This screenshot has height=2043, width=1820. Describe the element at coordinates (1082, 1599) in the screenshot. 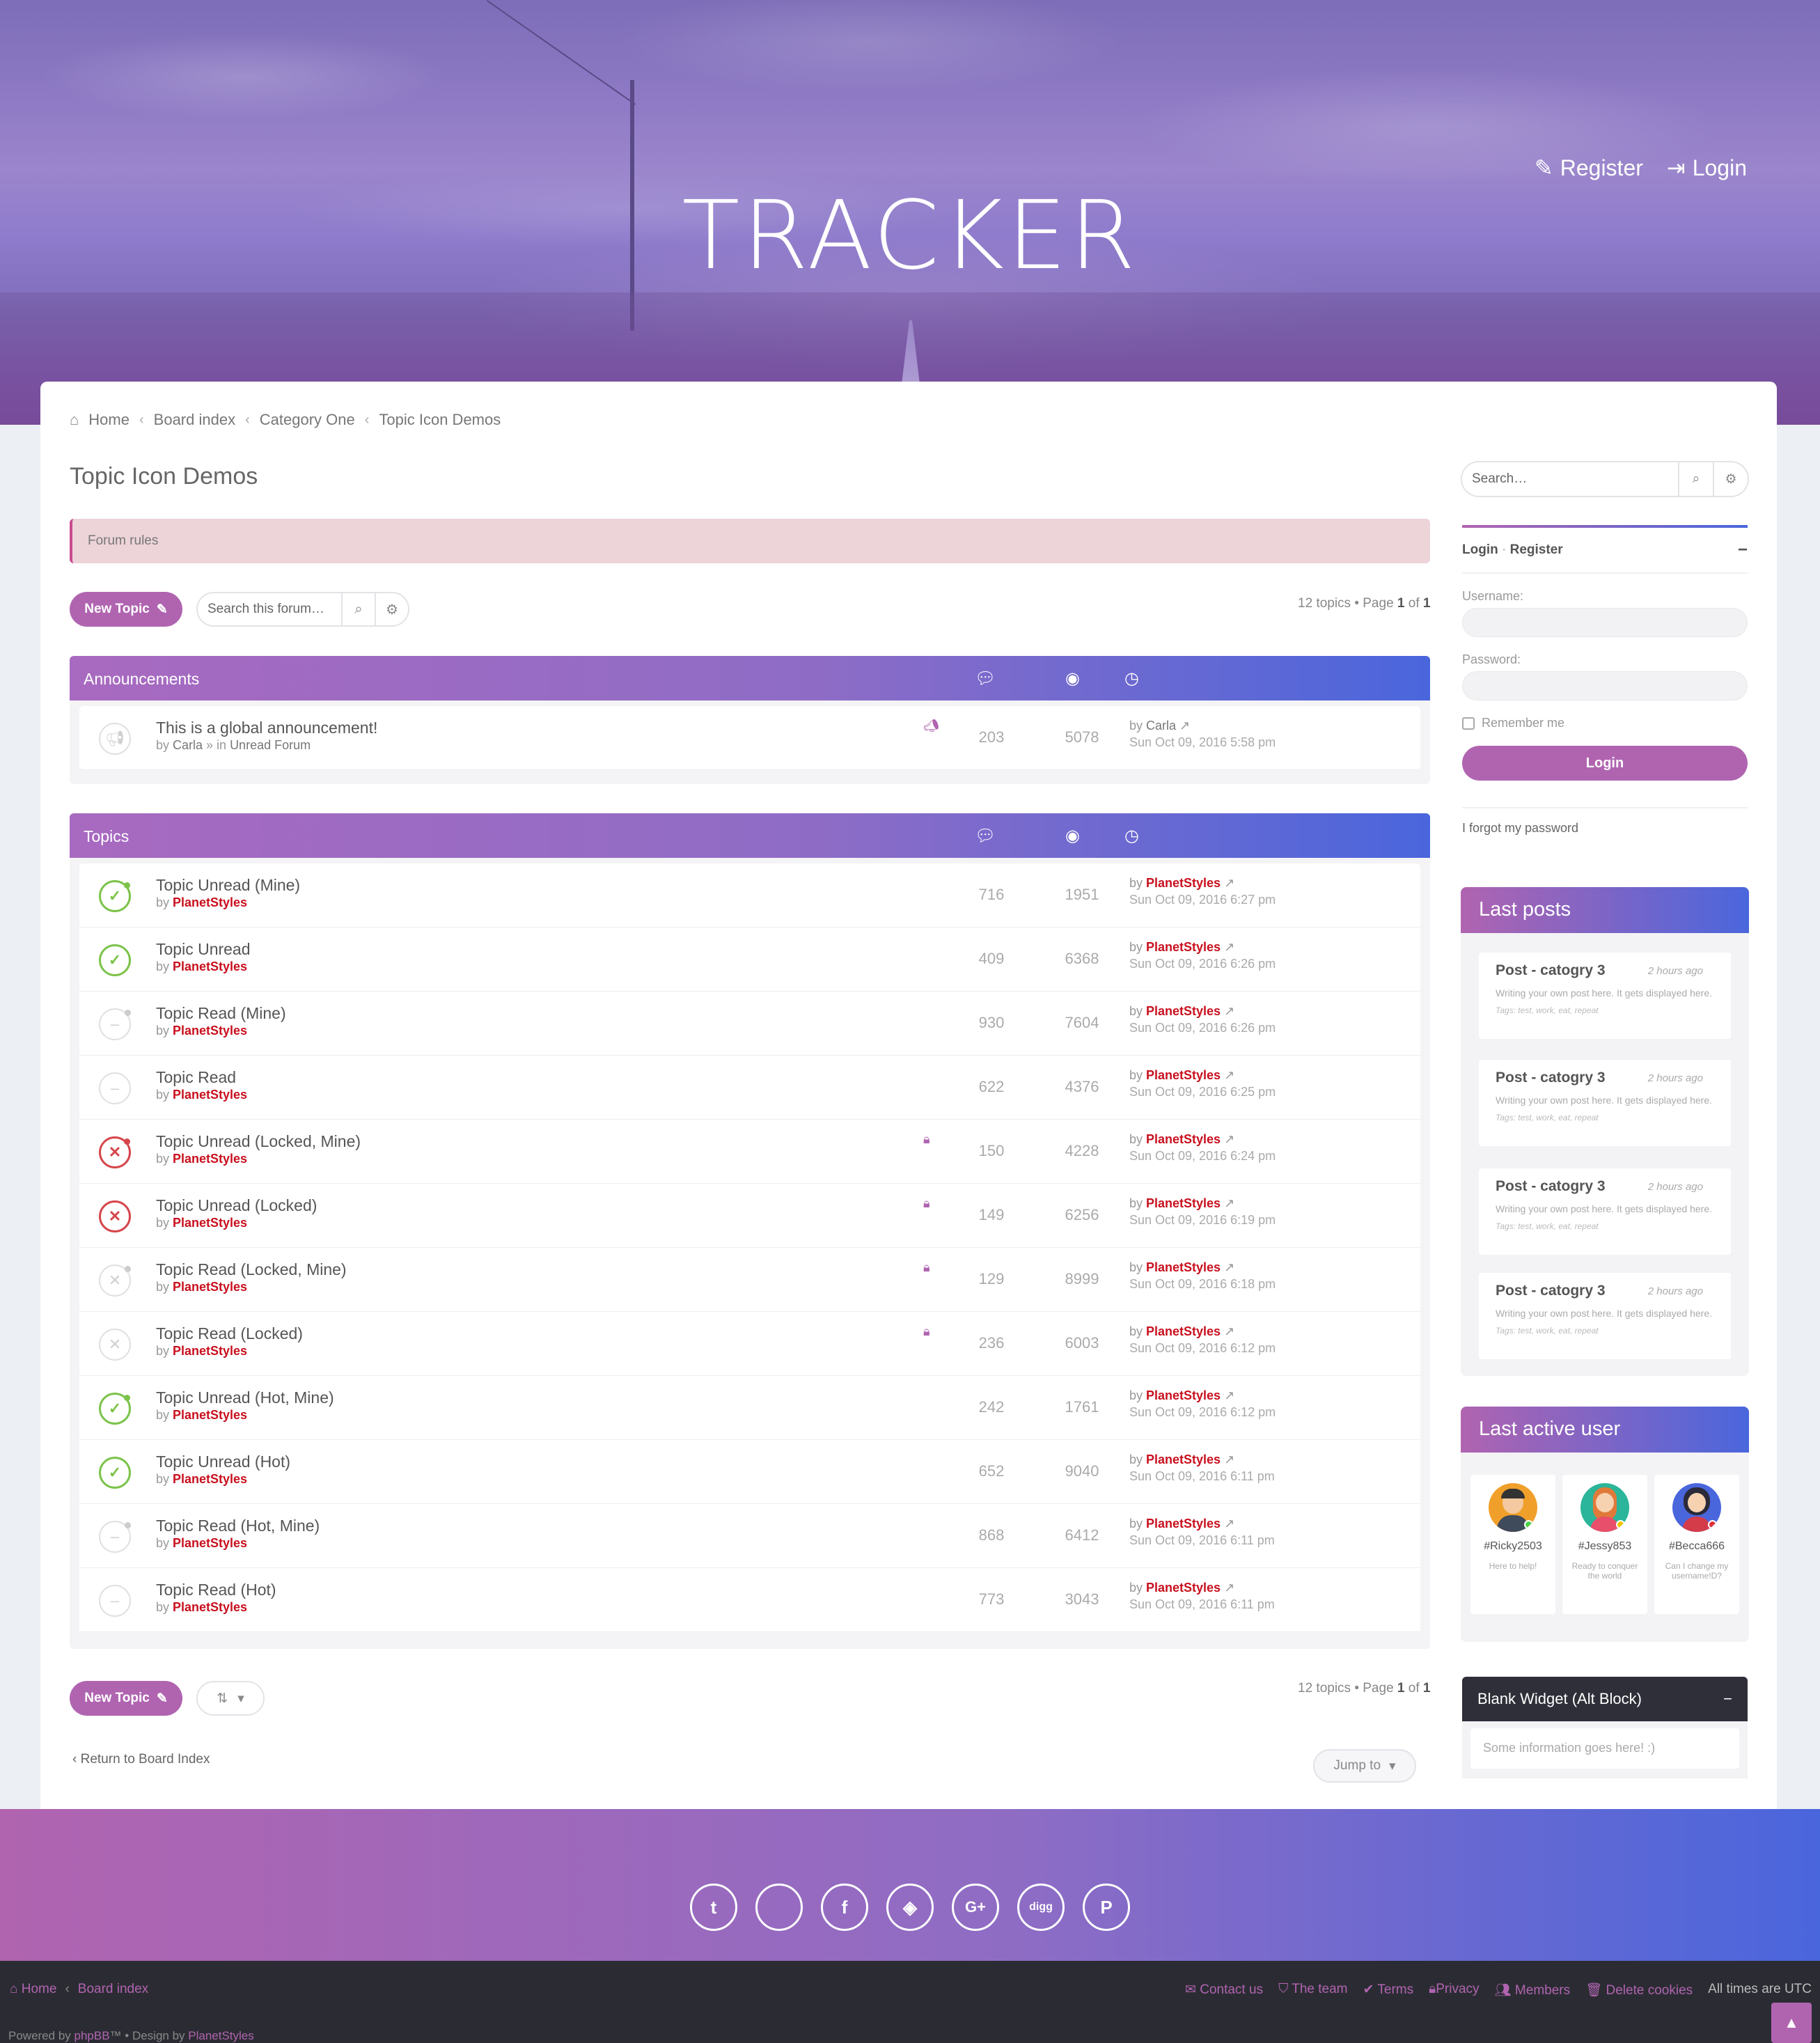

I see `views-count: 3043` at that location.